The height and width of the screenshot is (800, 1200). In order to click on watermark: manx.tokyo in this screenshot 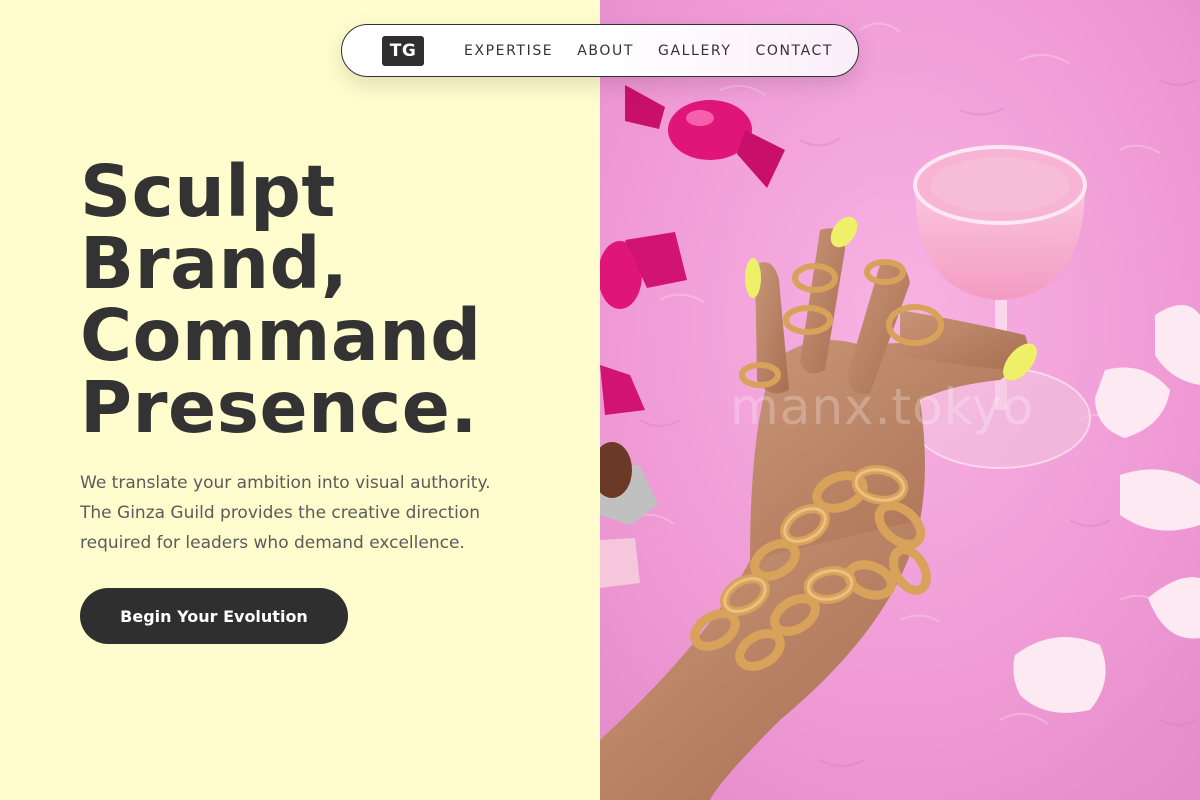, I will do `click(882, 407)`.